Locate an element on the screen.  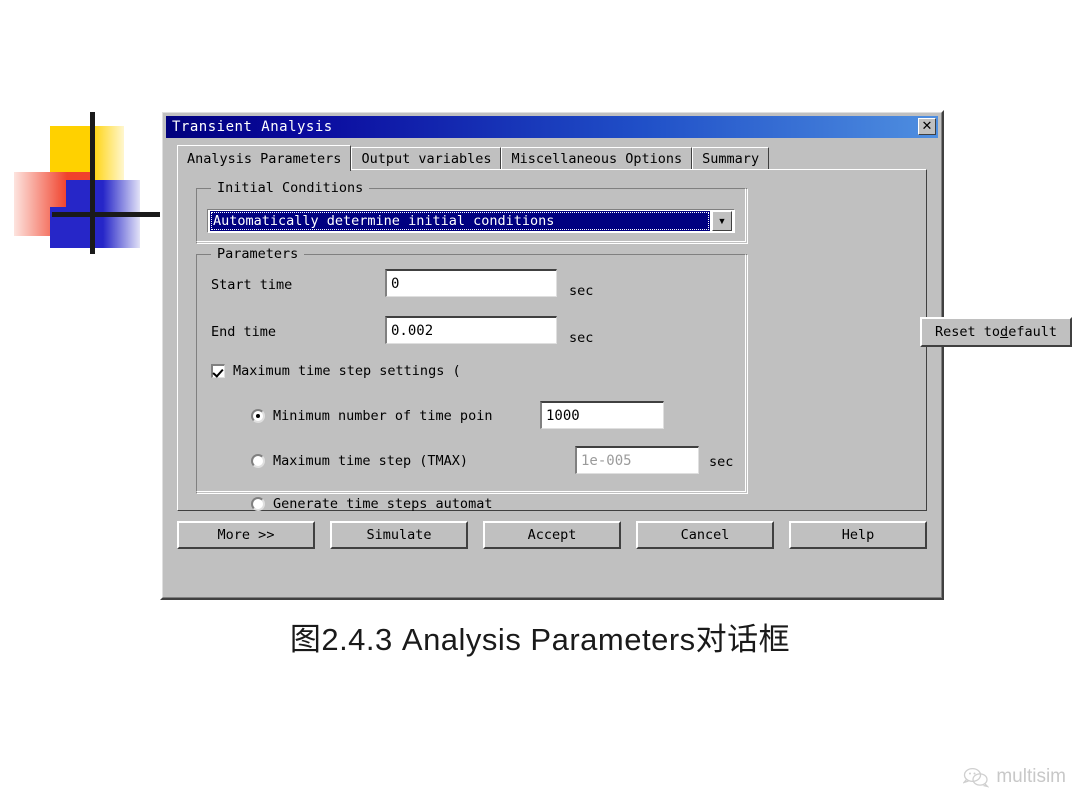
max-time-step-settings-checkbox-row: Maximum time step settings ( is located at coordinates (336, 371).